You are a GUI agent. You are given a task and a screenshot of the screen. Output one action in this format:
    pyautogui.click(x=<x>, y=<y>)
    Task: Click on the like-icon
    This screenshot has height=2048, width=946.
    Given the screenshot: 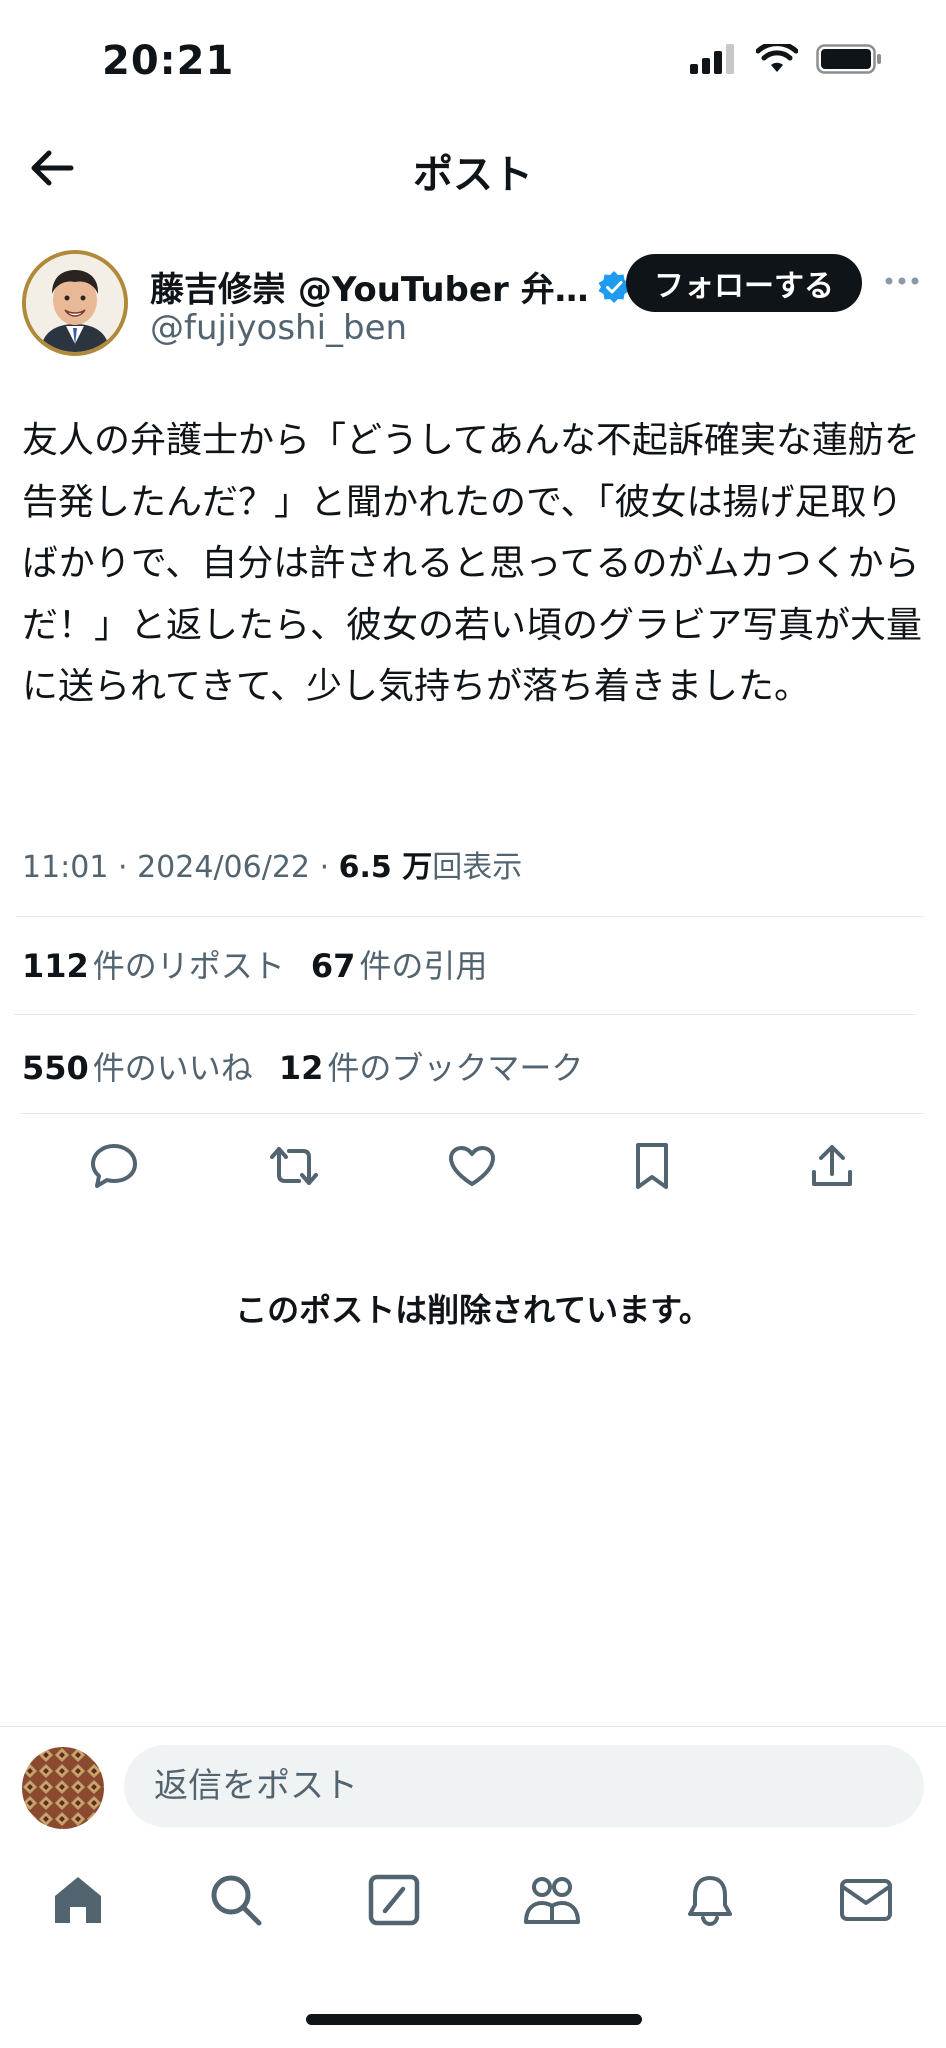 What is the action you would take?
    pyautogui.click(x=472, y=1166)
    